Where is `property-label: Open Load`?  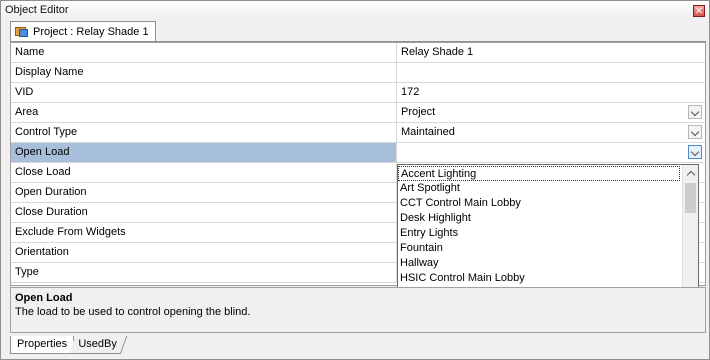
property-label: Open Load is located at coordinates (204, 152).